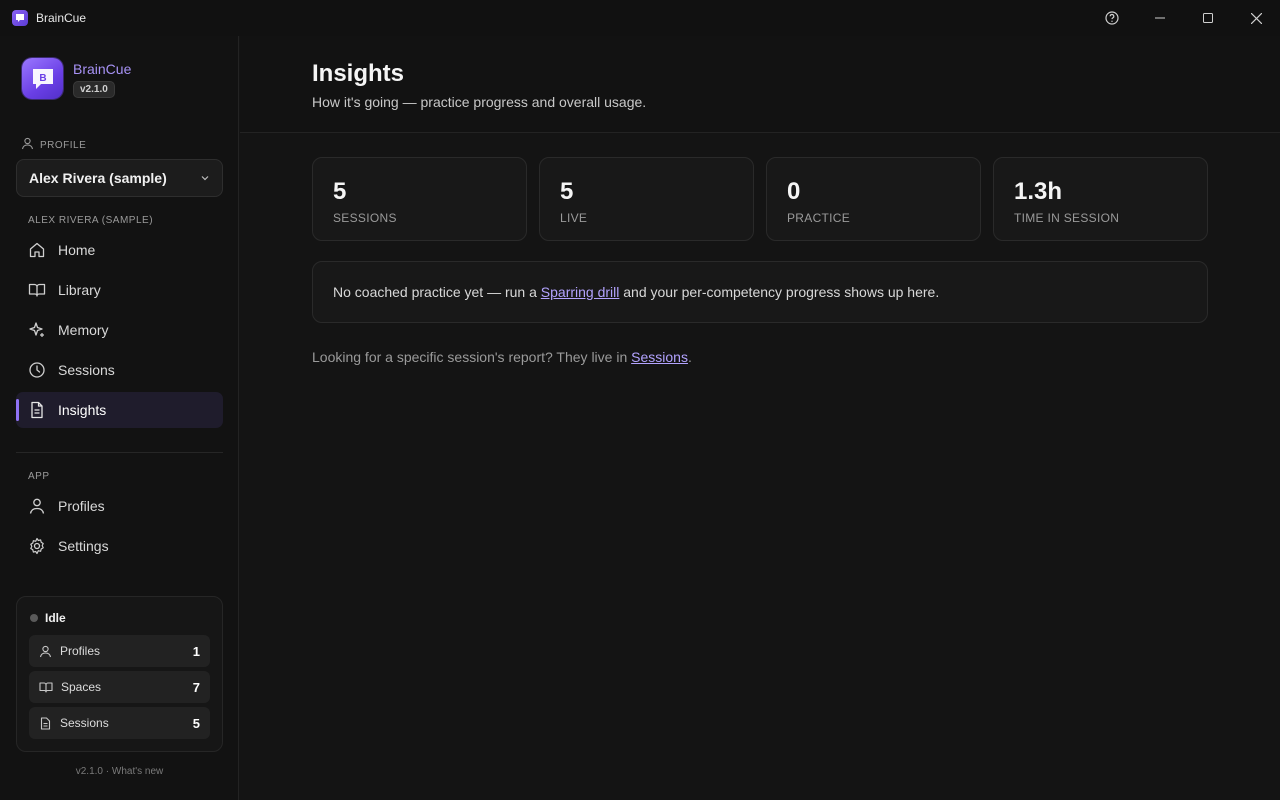 Image resolution: width=1280 pixels, height=800 pixels. Describe the element at coordinates (81, 506) in the screenshot. I see `sidebar-item-label: Profiles` at that location.